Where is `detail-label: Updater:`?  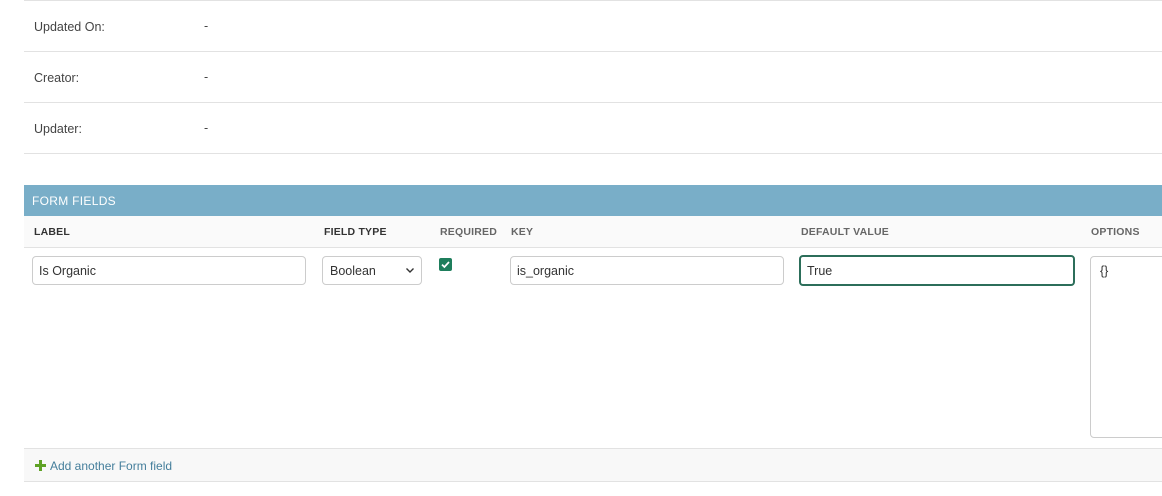 detail-label: Updater: is located at coordinates (58, 129).